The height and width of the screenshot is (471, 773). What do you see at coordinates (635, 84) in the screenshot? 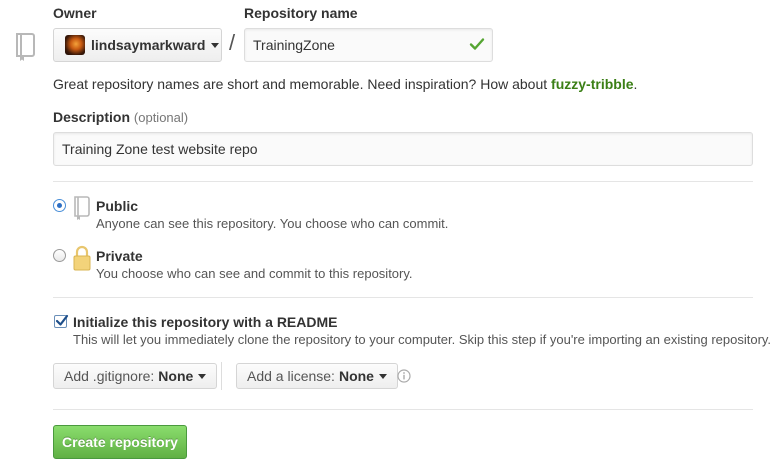
I see `hint-suffix: .` at bounding box center [635, 84].